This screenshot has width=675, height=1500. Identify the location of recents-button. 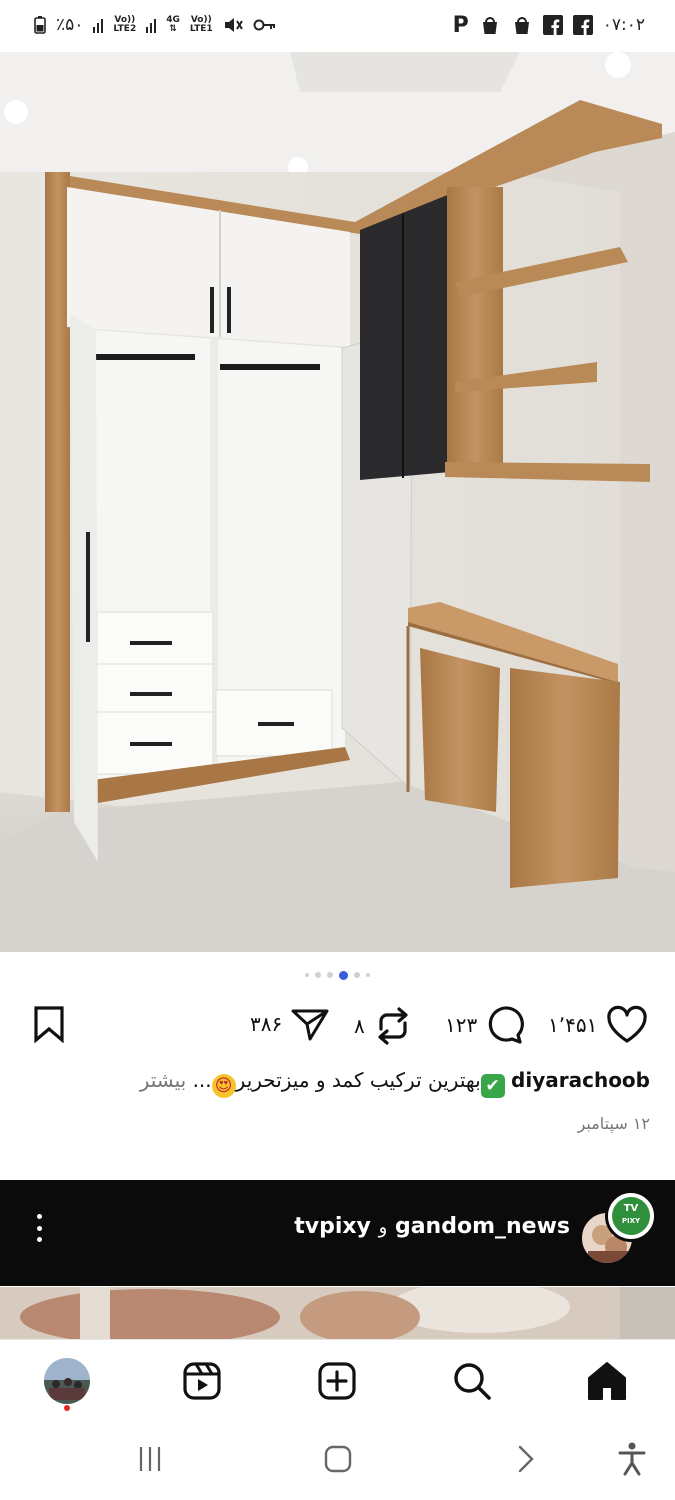
(150, 1459).